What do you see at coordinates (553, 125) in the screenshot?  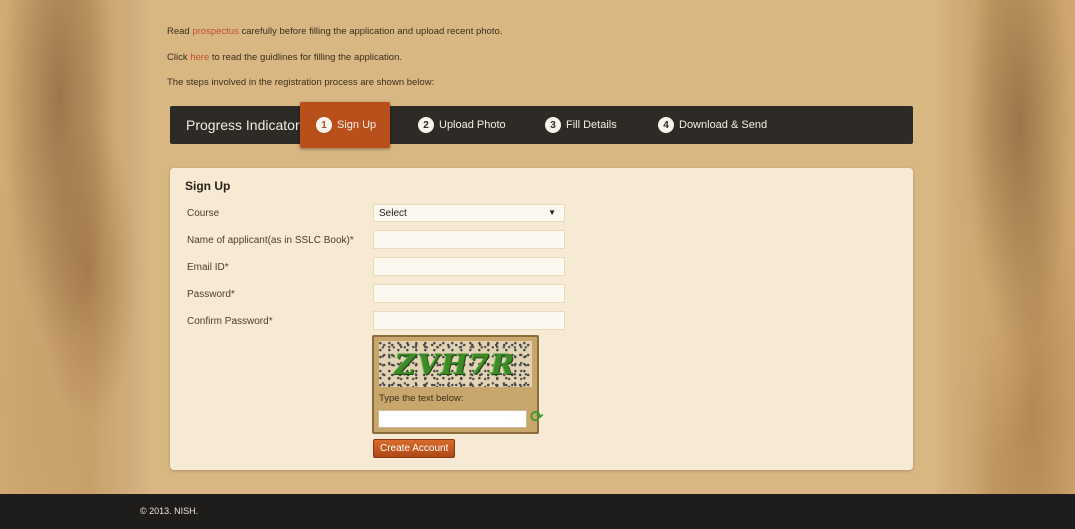 I see `step-number: 3` at bounding box center [553, 125].